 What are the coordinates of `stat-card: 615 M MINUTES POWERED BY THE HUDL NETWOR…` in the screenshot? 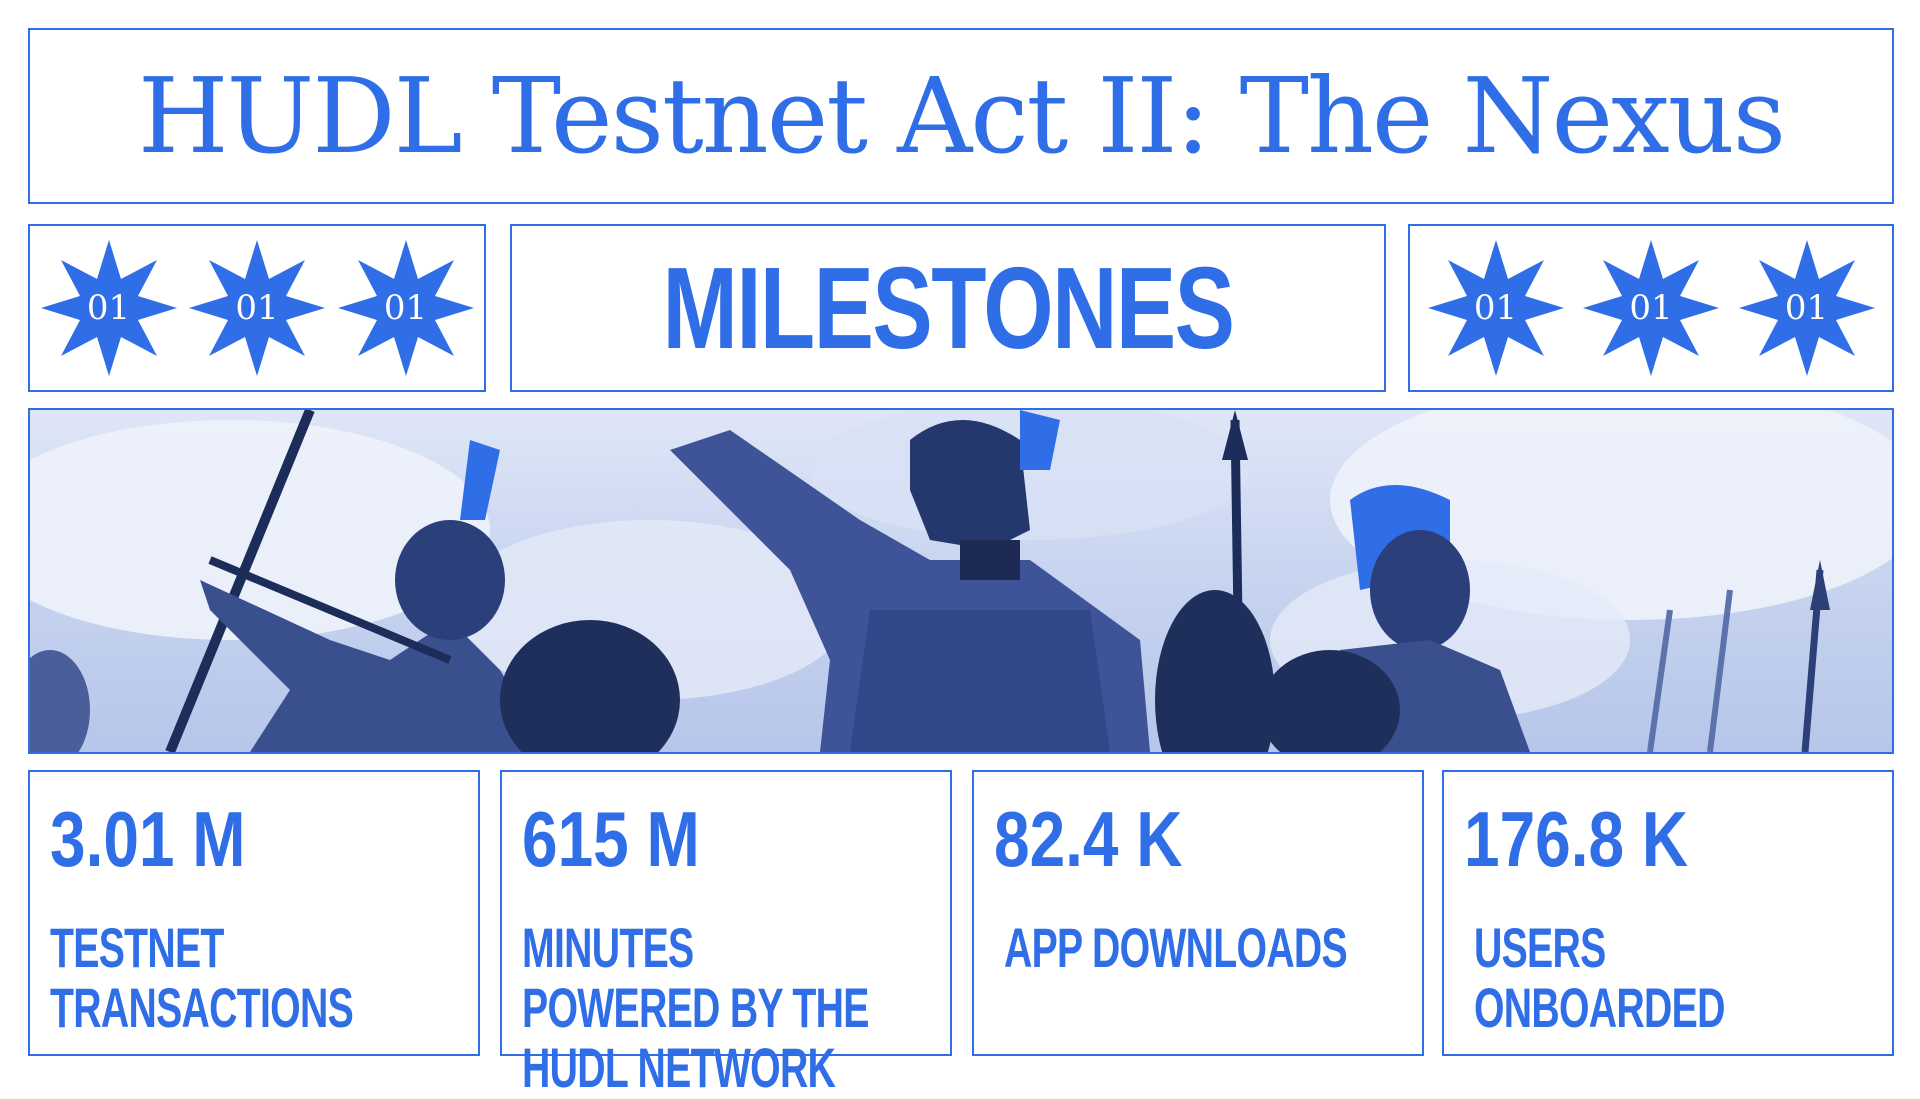 It's located at (726, 934).